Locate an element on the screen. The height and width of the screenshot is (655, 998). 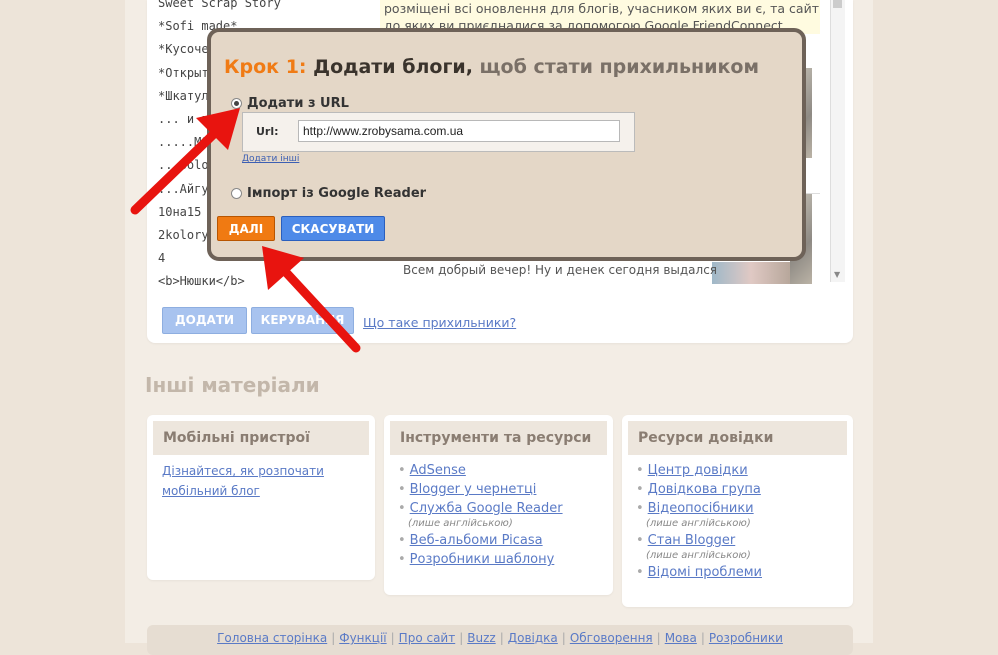
list-item: Sweet Scrap Story is located at coordinates (265, 7).